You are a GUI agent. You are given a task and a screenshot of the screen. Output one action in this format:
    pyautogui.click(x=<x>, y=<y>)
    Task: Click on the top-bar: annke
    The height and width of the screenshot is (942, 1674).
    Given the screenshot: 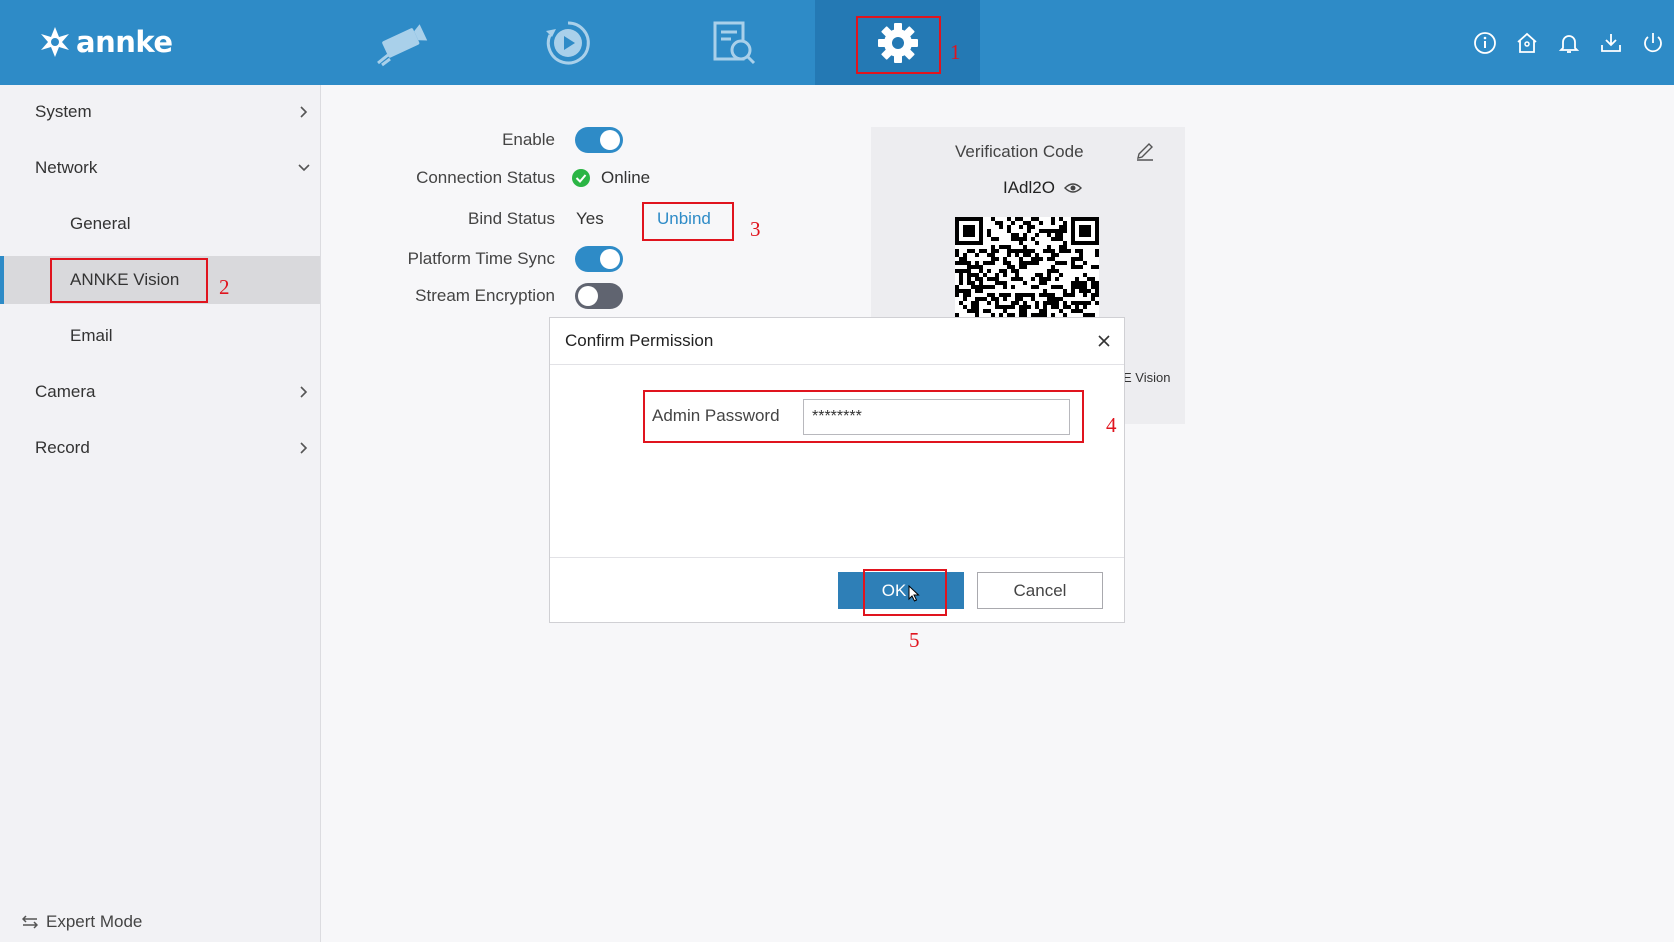 What is the action you would take?
    pyautogui.click(x=837, y=42)
    